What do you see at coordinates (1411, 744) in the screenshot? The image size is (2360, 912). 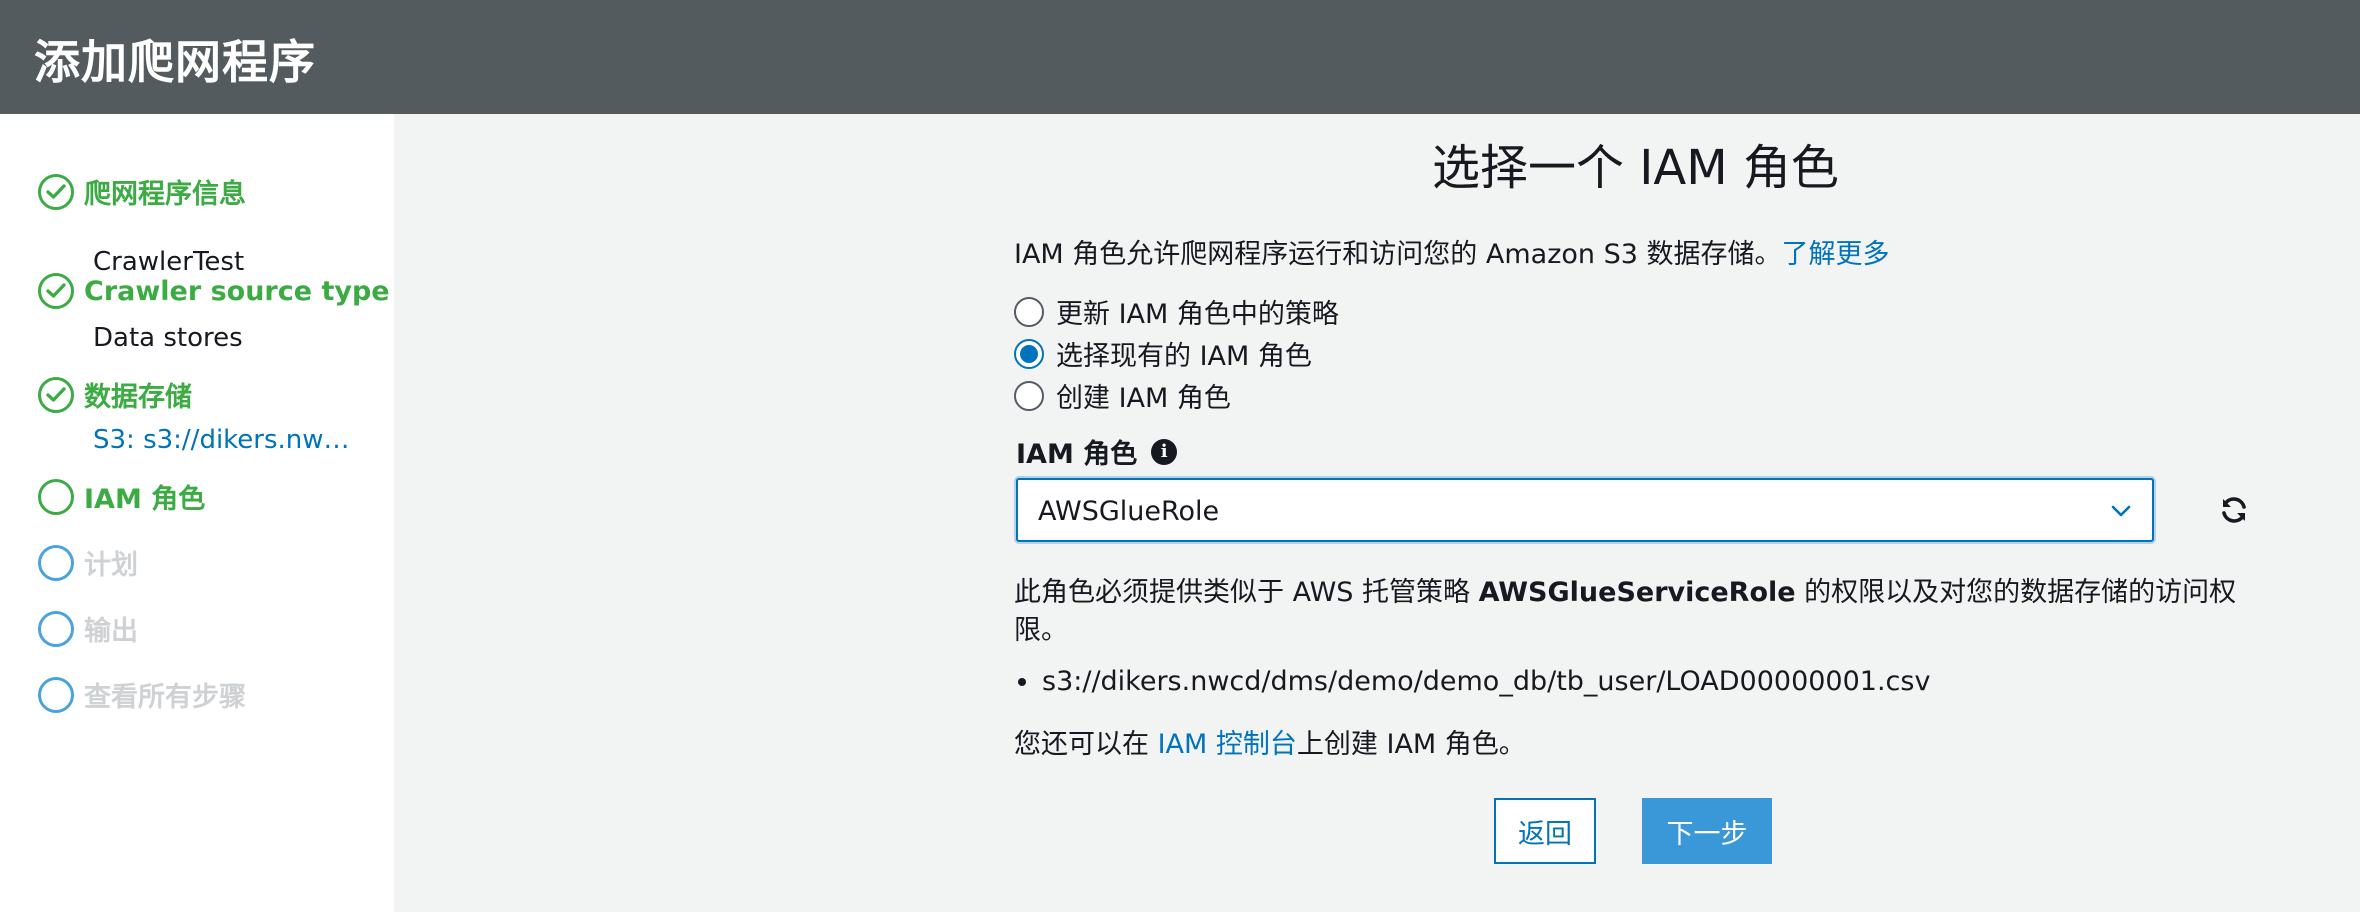 I see `hint-suffix: 上创建 IAM 角色。` at bounding box center [1411, 744].